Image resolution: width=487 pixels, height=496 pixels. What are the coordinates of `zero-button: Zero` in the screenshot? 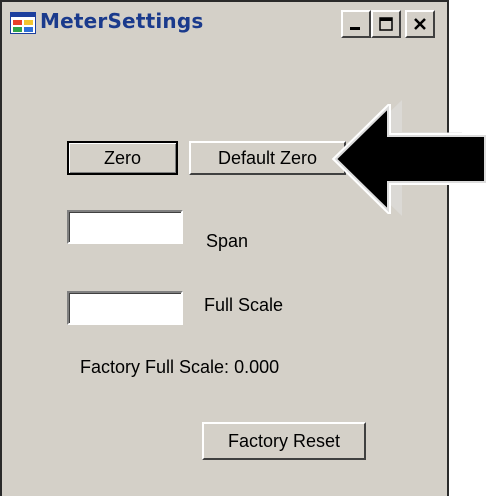 It's located at (122, 158).